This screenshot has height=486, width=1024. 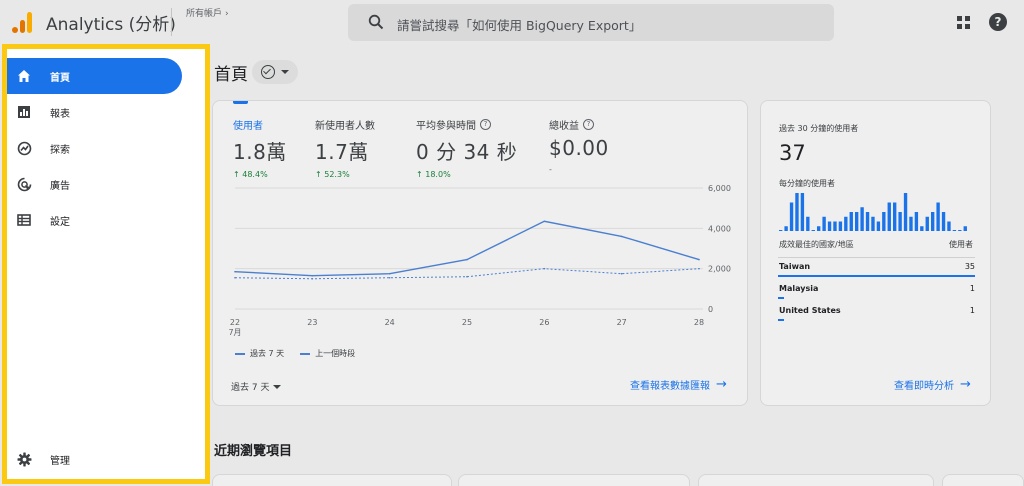 I want to click on sidebar-item-admin: 管理, so click(x=94, y=459).